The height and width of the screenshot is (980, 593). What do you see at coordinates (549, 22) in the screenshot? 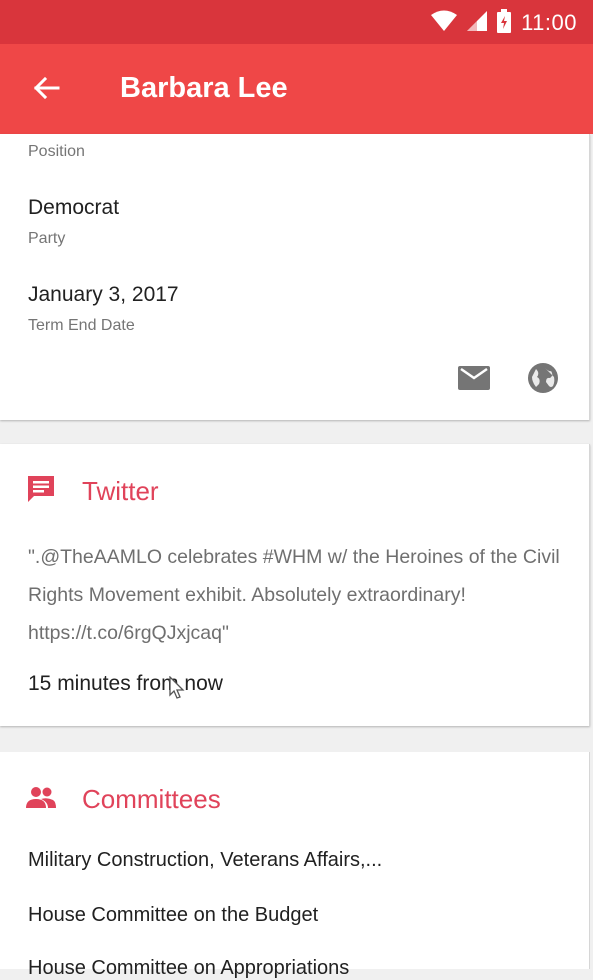
I see `status-time: 11:00` at bounding box center [549, 22].